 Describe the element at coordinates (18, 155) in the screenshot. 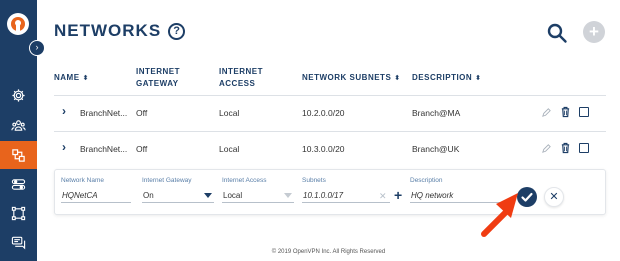

I see `networks-icon` at that location.